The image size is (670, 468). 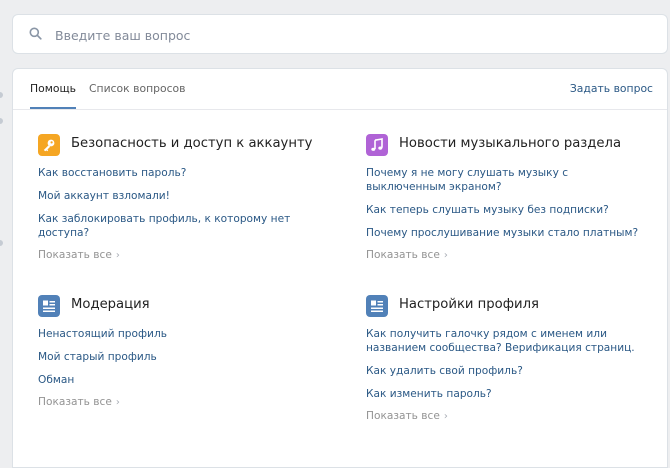 I want to click on tab-questions-list: Список вопросов, so click(x=137, y=89).